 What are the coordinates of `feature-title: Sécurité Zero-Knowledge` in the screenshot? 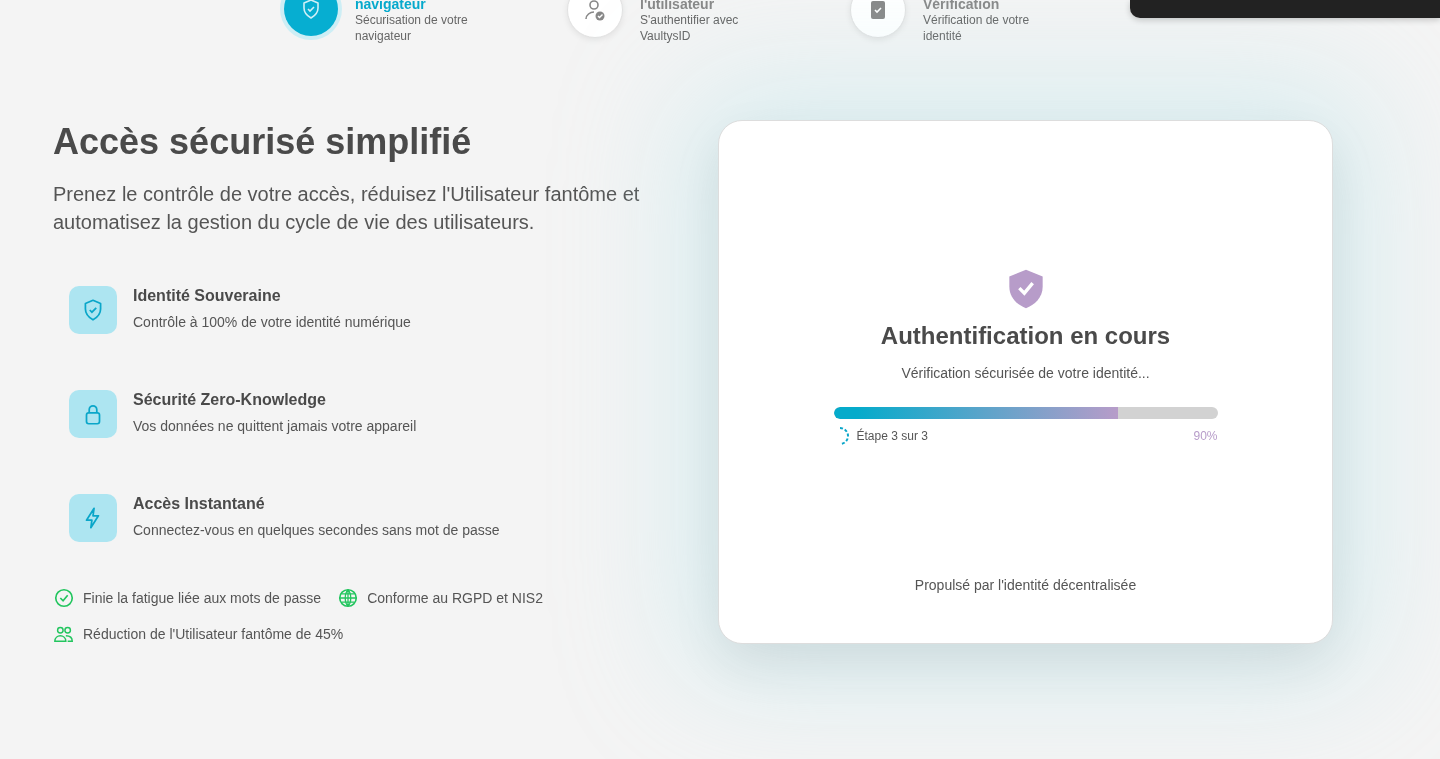 It's located at (230, 400).